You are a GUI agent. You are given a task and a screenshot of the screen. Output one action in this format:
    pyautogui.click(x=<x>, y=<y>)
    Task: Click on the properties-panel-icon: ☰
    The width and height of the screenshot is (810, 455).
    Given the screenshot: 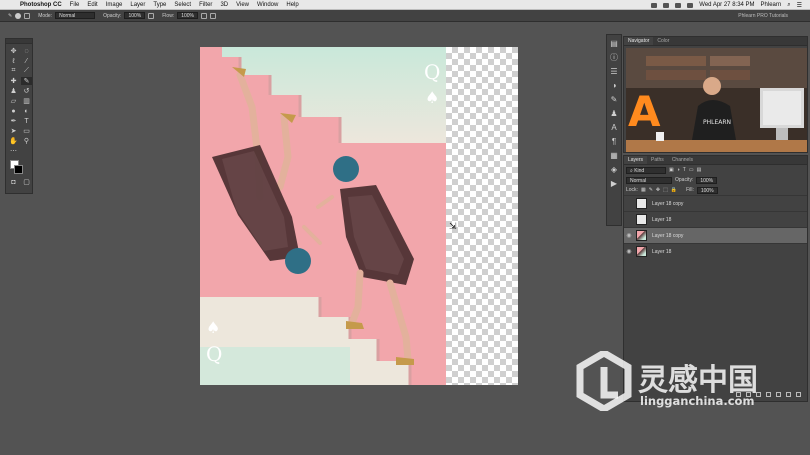 What is the action you would take?
    pyautogui.click(x=614, y=71)
    